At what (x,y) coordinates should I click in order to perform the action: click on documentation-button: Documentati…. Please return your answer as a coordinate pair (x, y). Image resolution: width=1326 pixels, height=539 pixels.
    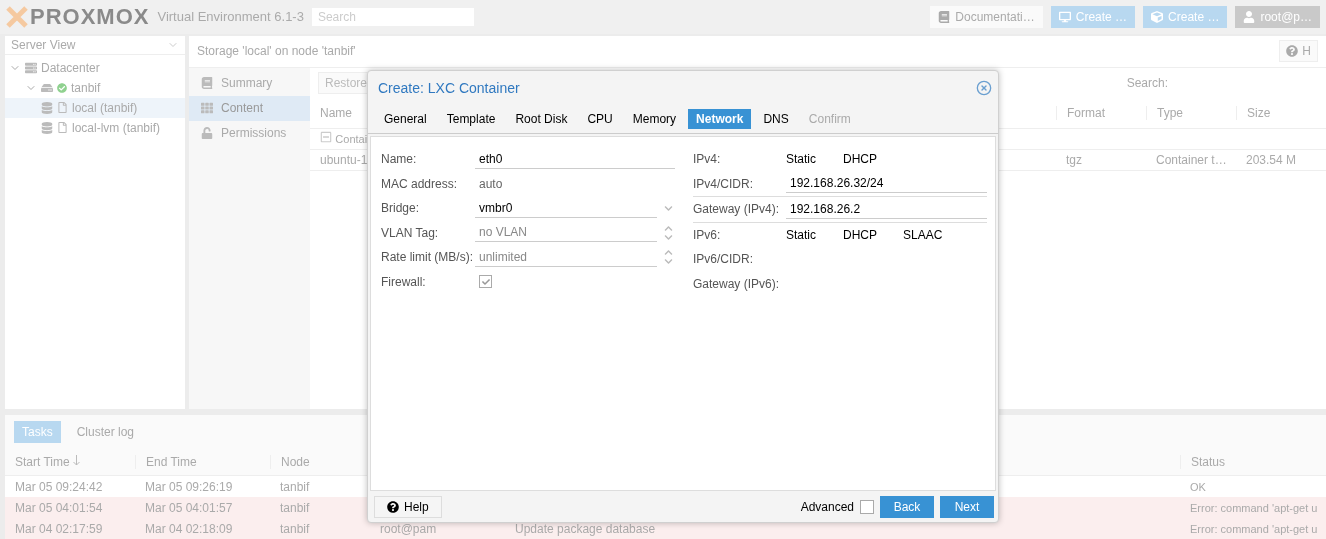
    Looking at the image, I should click on (986, 16).